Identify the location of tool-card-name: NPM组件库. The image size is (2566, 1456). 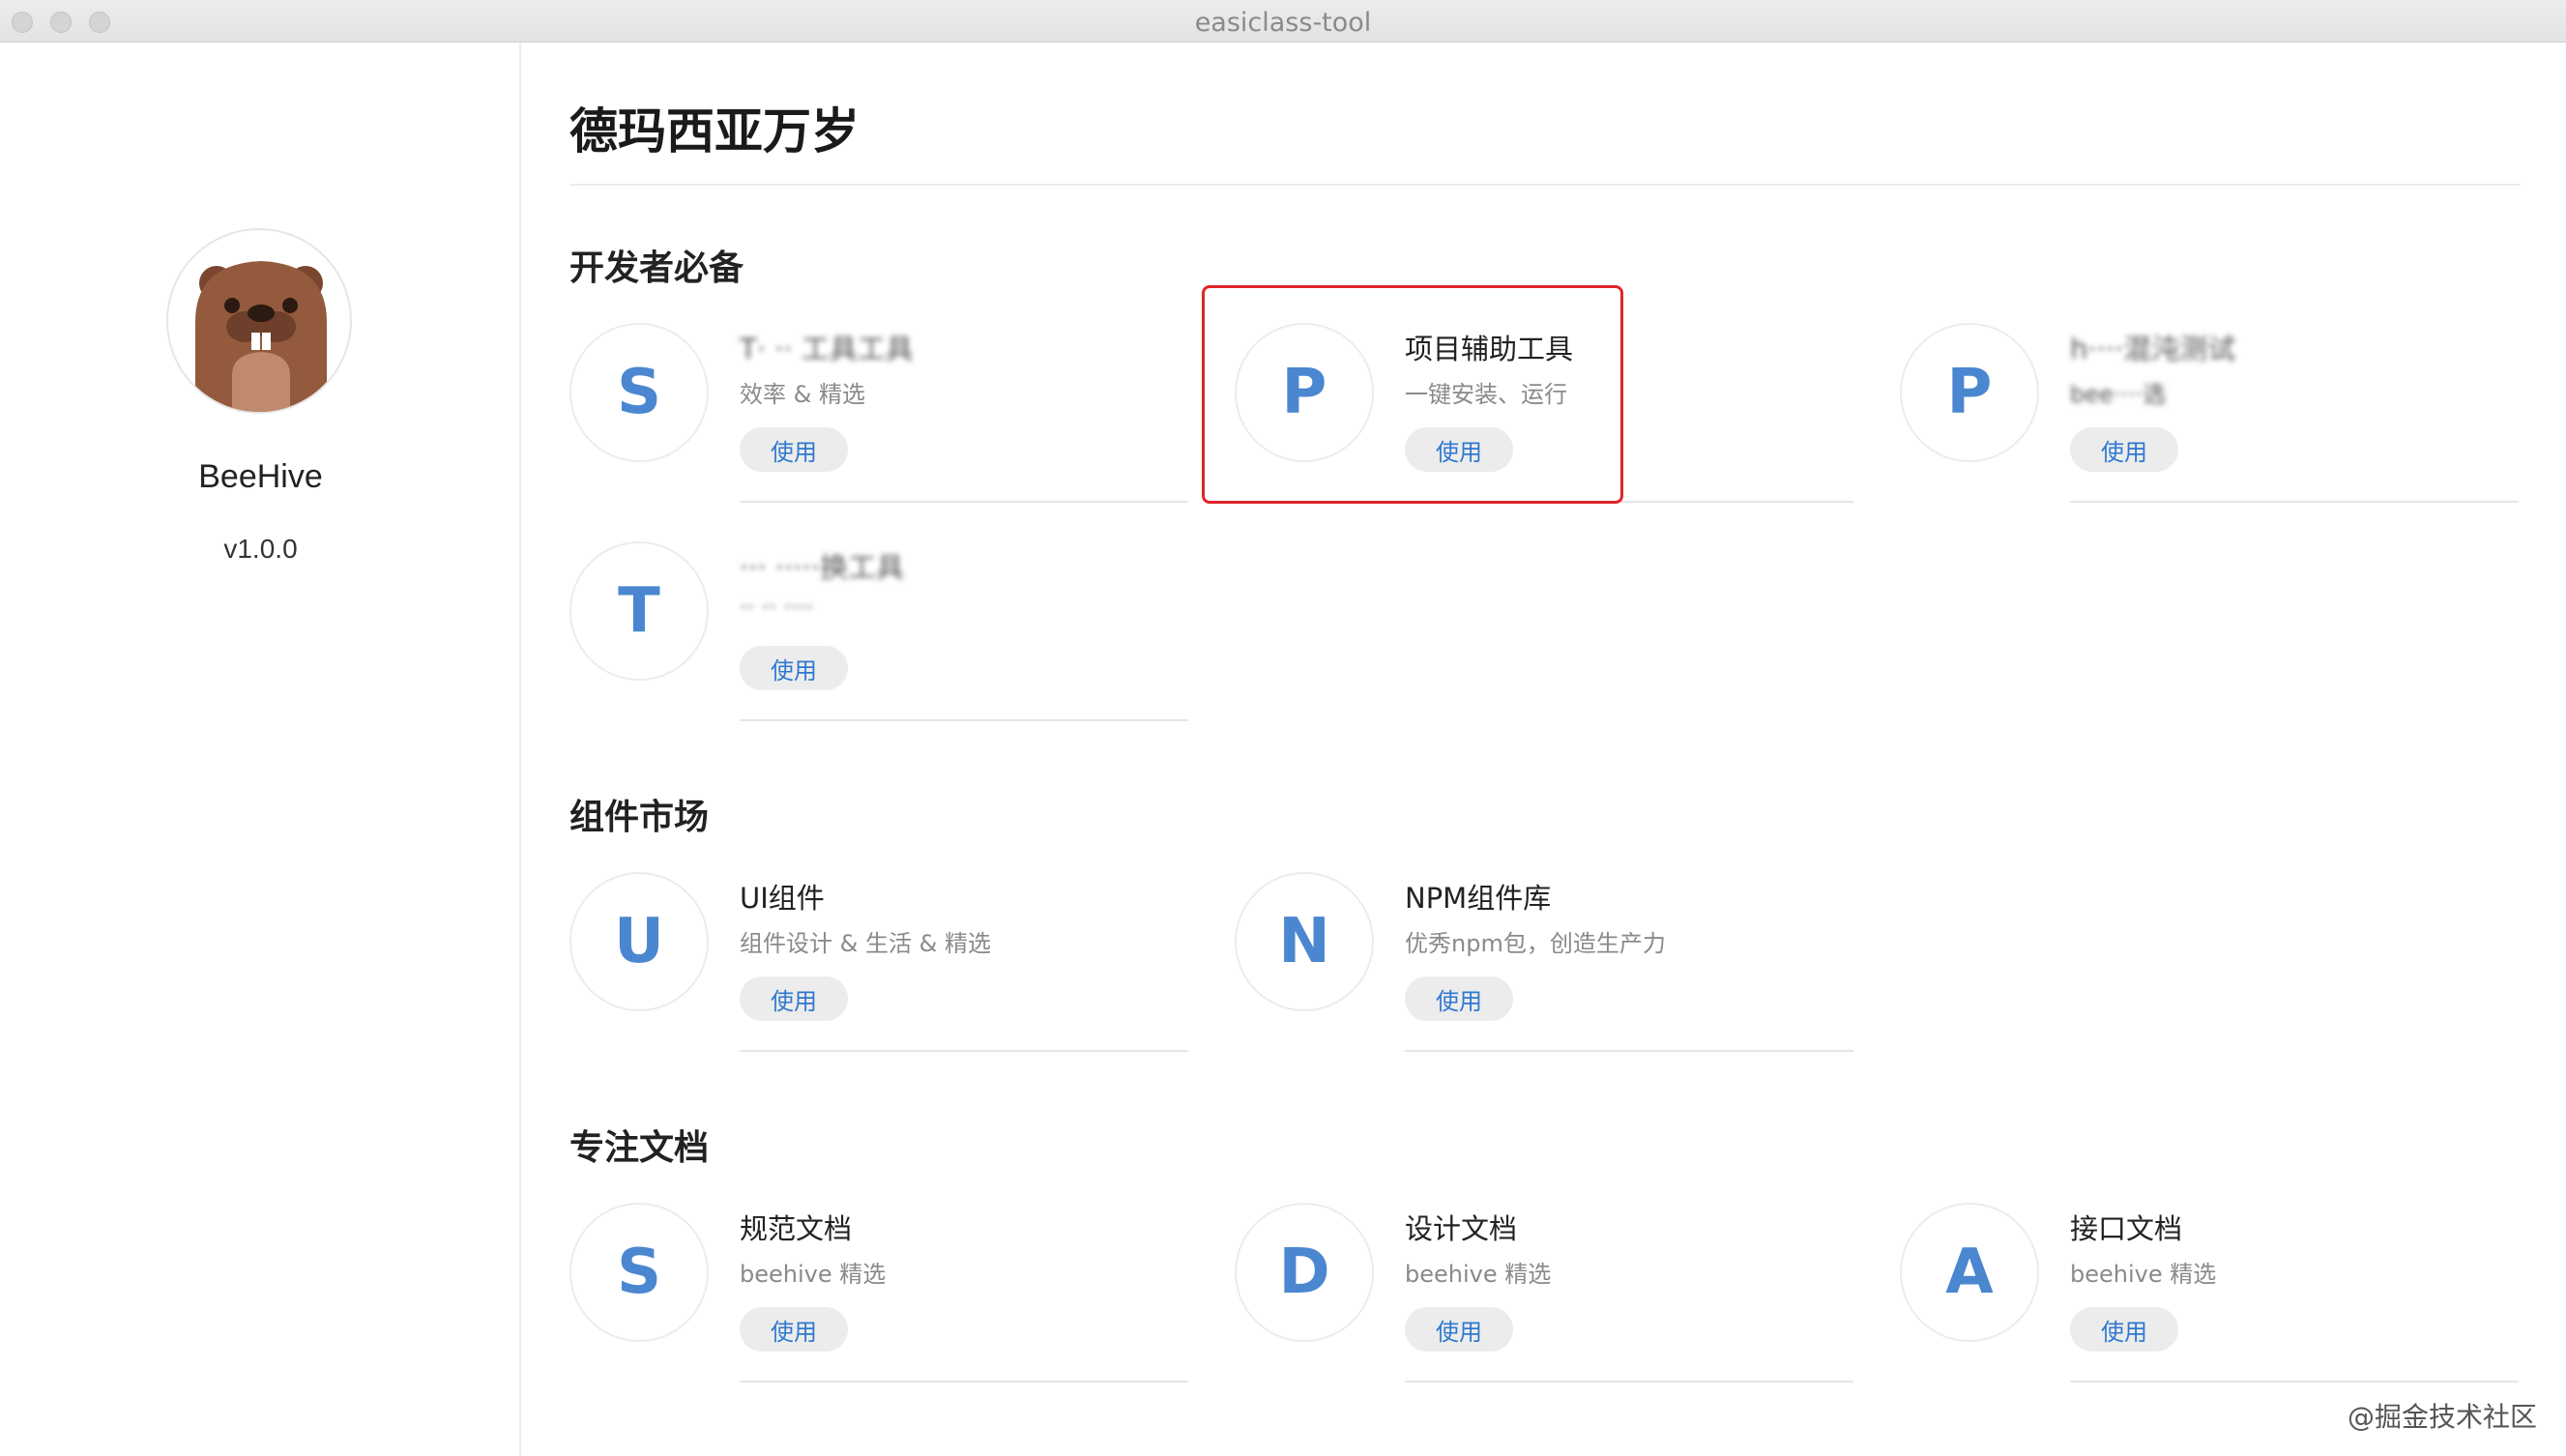
(1478, 899).